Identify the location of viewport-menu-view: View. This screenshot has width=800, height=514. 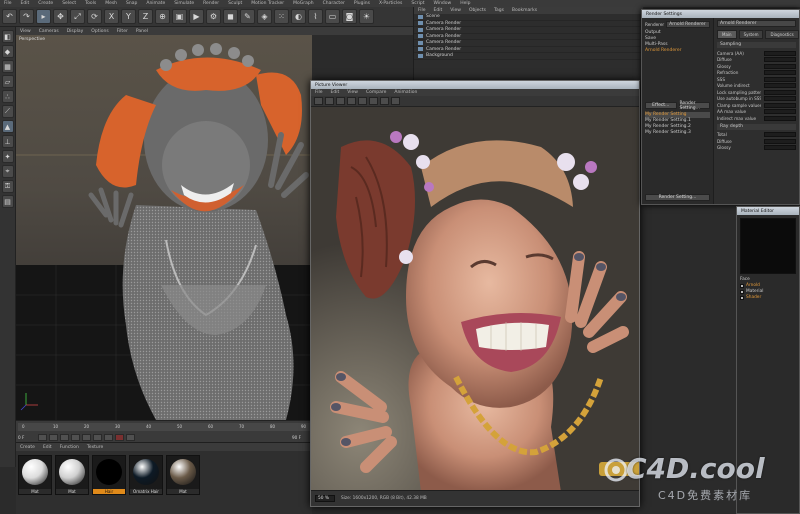
(25, 31).